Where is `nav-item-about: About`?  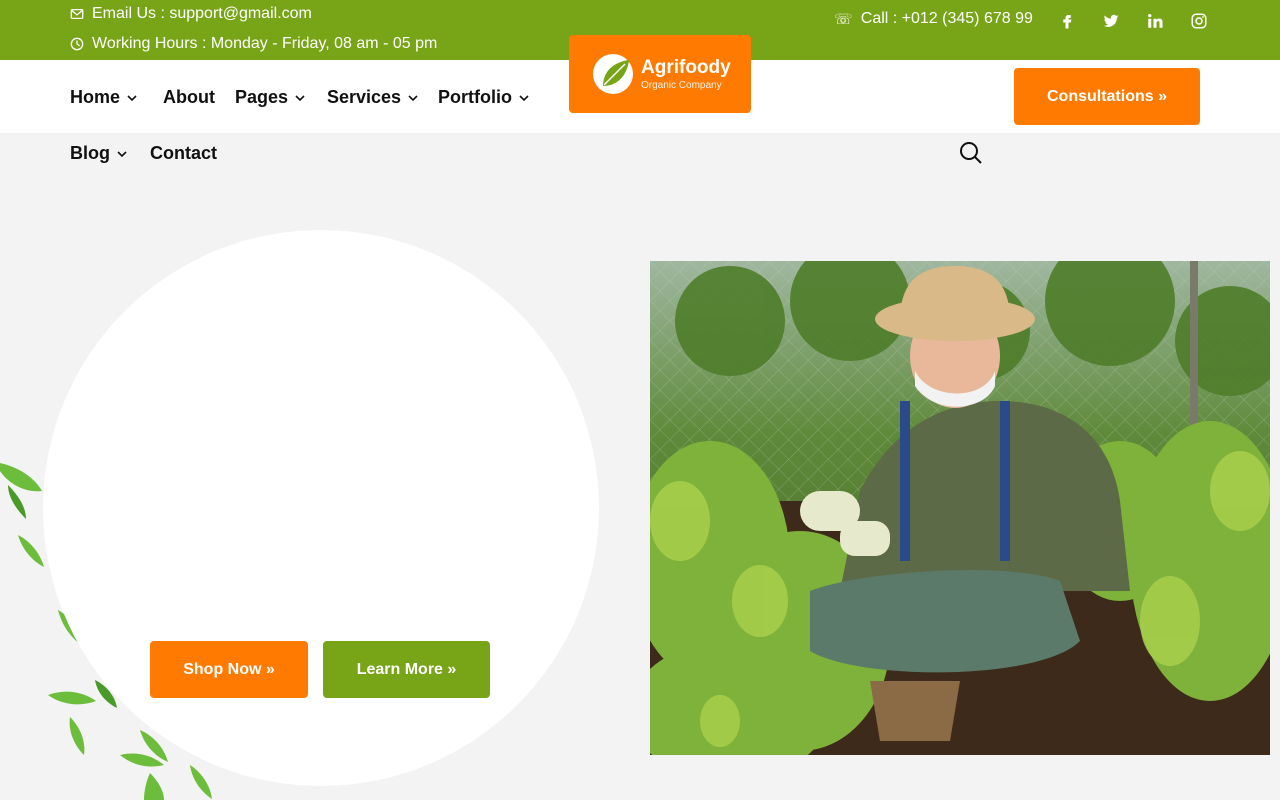 nav-item-about: About is located at coordinates (189, 97).